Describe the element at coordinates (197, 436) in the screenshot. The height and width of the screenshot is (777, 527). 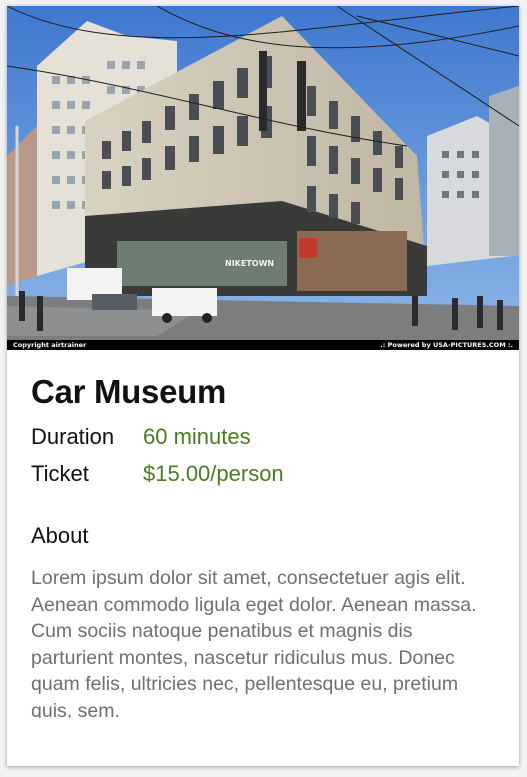
I see `duration-value: 60 minutes` at that location.